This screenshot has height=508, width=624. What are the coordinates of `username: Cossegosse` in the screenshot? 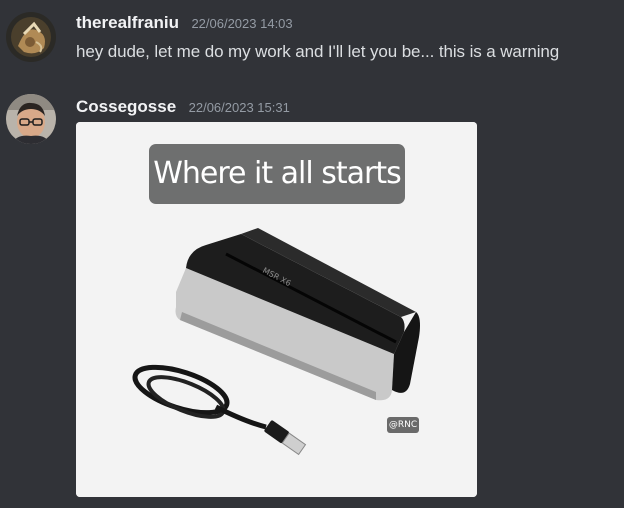 It's located at (126, 106).